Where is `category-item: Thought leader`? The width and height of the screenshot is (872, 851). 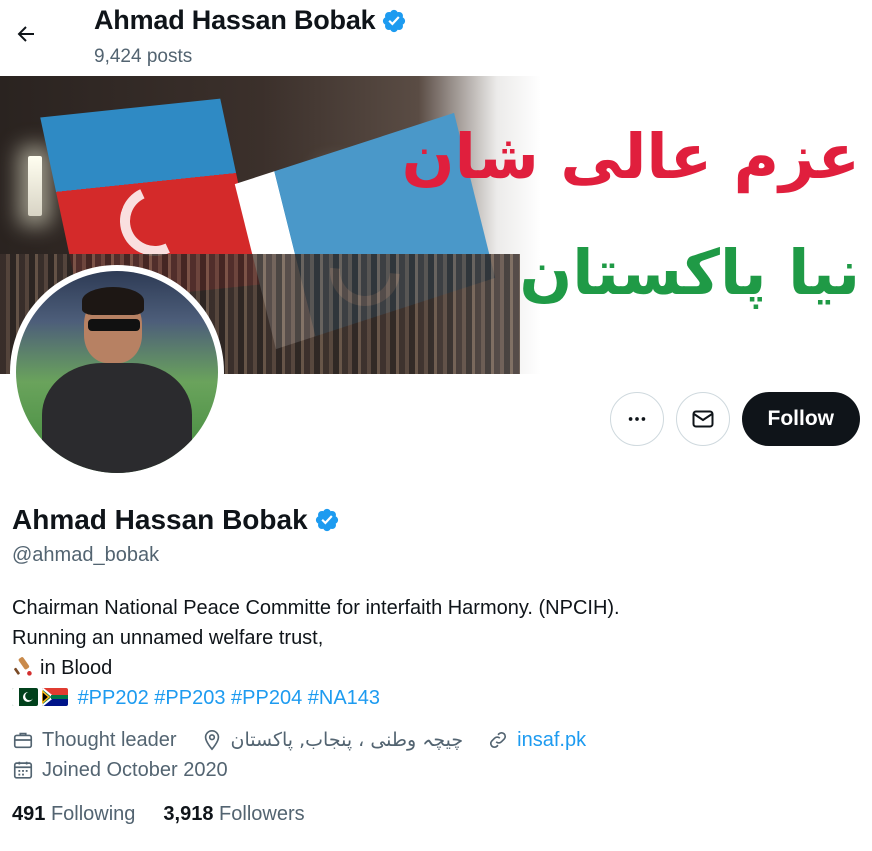 category-item: Thought leader is located at coordinates (94, 740).